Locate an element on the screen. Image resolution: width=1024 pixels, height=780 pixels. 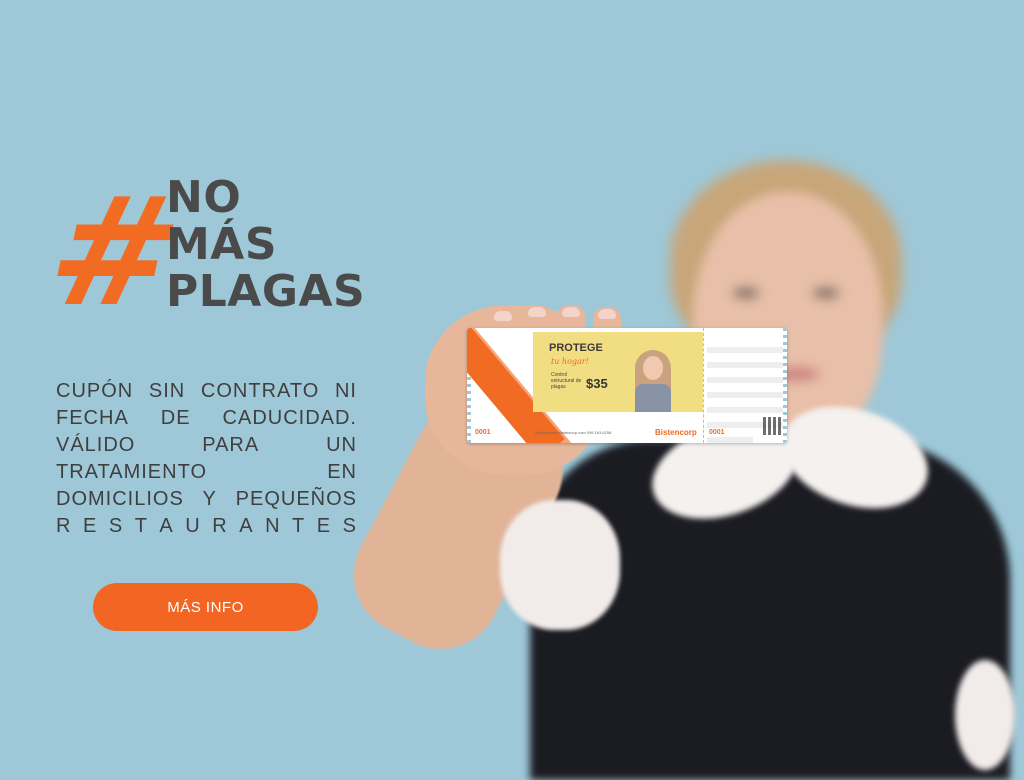
description-word: PEQUEÑOS is located at coordinates (296, 499).